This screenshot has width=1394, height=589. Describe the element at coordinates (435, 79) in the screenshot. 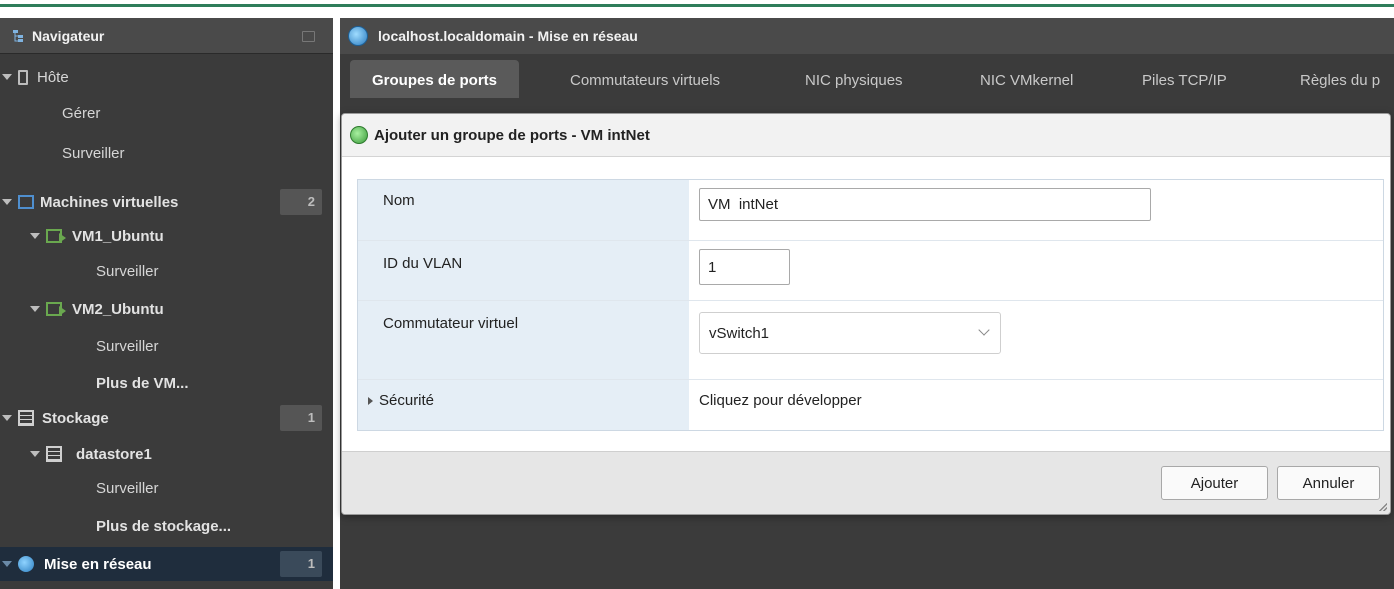

I see `tab-port-groups: Groupes de ports` at that location.